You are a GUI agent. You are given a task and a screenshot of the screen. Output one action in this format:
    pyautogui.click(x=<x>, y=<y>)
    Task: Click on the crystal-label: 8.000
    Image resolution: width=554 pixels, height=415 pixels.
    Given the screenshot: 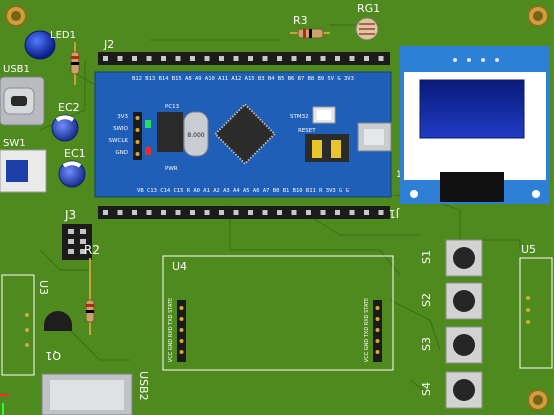 What is the action you would take?
    pyautogui.click(x=195, y=135)
    